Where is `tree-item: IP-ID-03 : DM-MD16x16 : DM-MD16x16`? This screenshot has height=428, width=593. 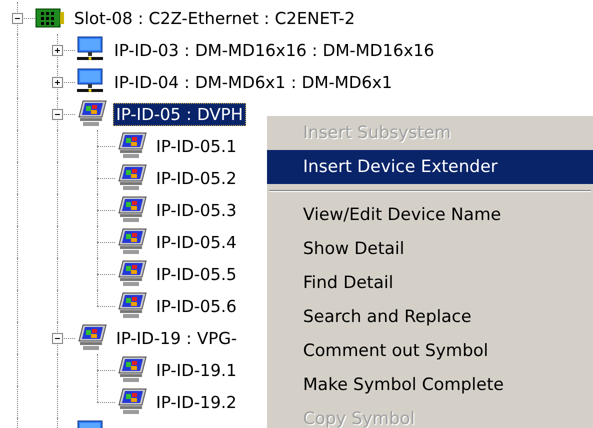
tree-item: IP-ID-03 : DM-MD16x16 : DM-MD16x16 is located at coordinates (274, 50).